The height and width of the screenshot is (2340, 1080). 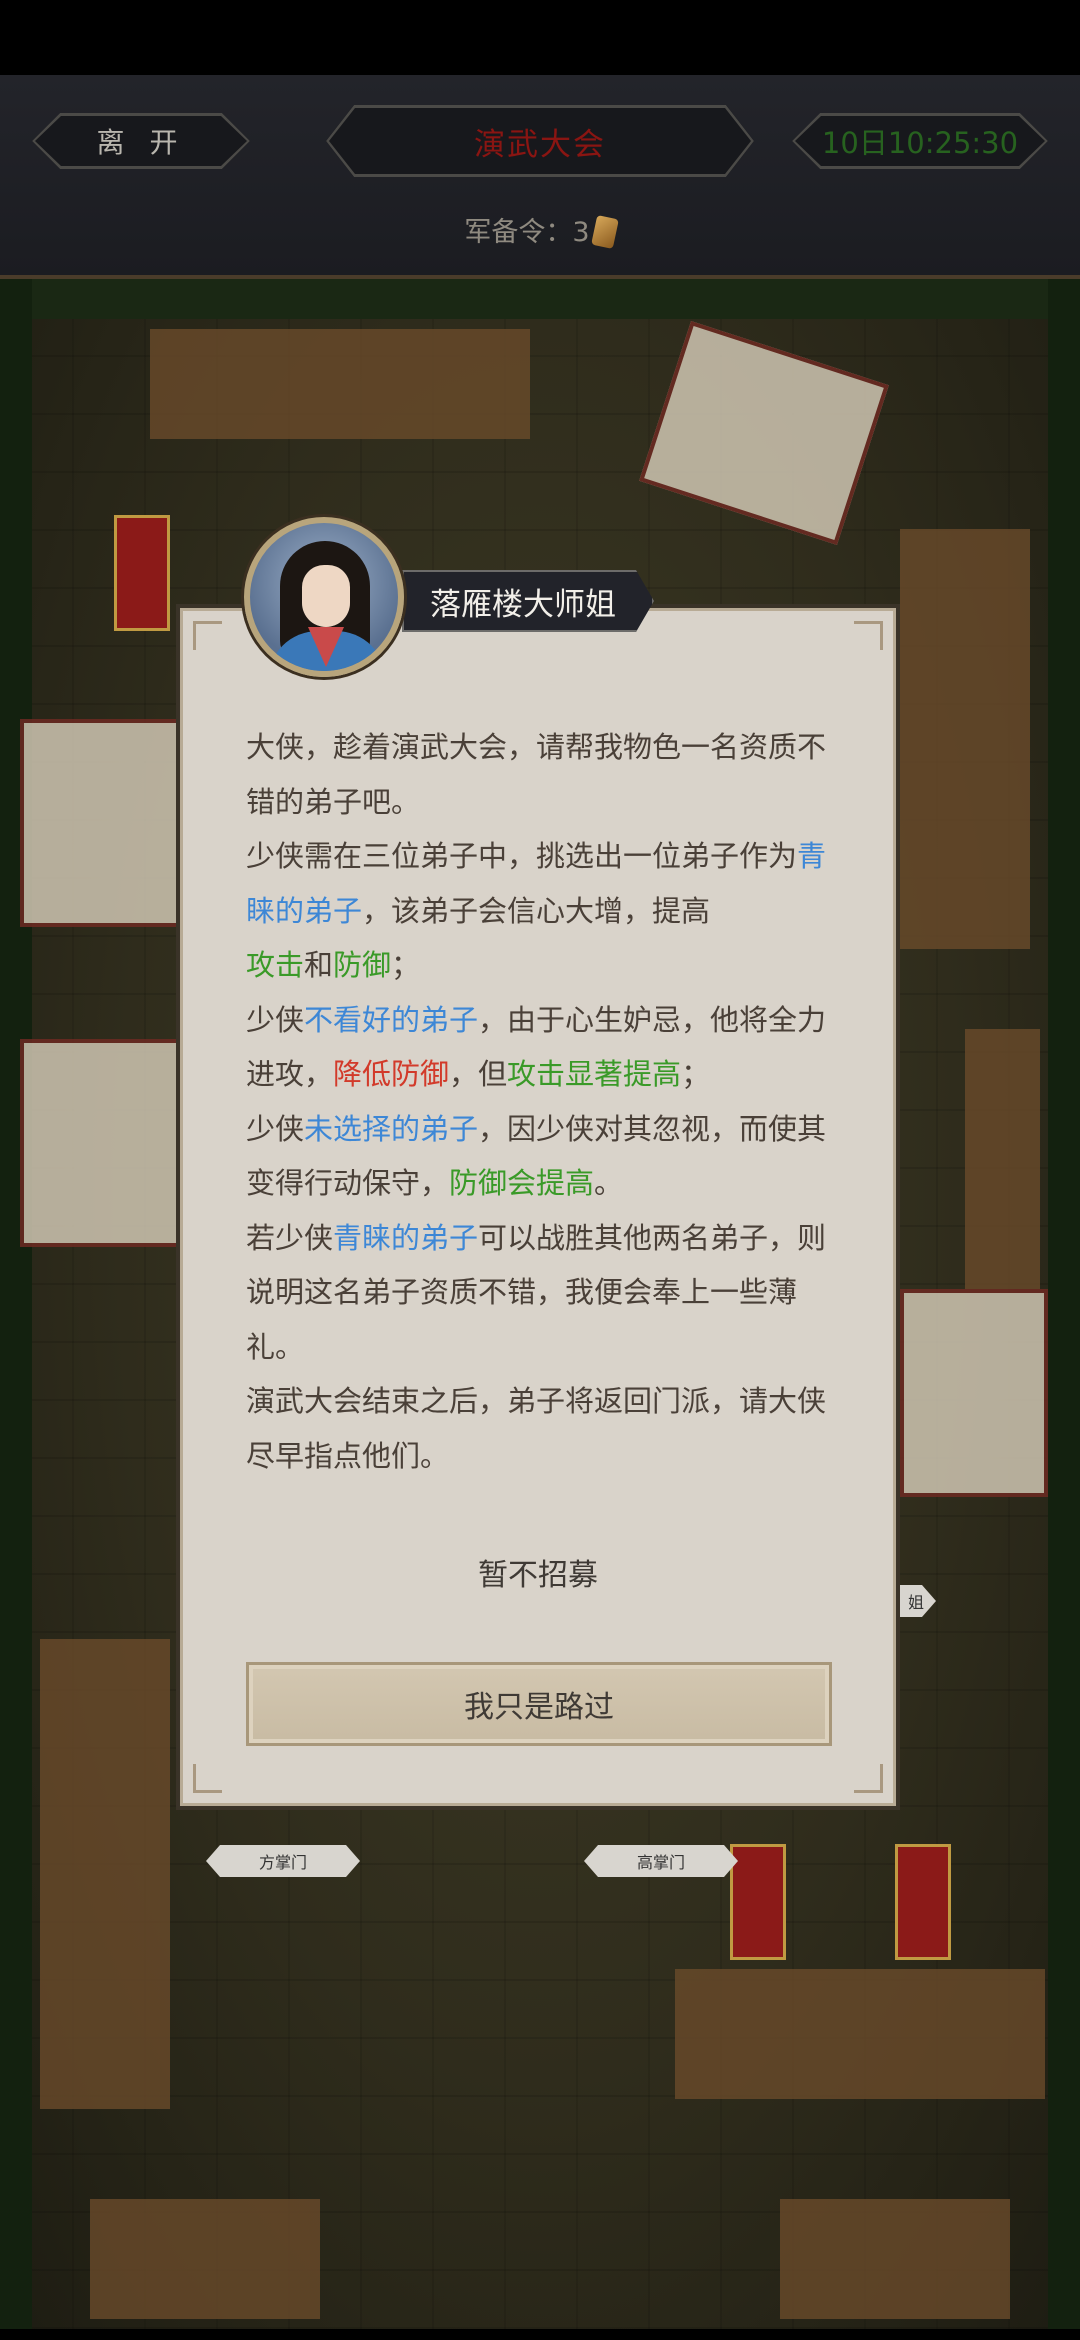 I want to click on countdown-timer: 10日10:25:30, so click(x=920, y=141).